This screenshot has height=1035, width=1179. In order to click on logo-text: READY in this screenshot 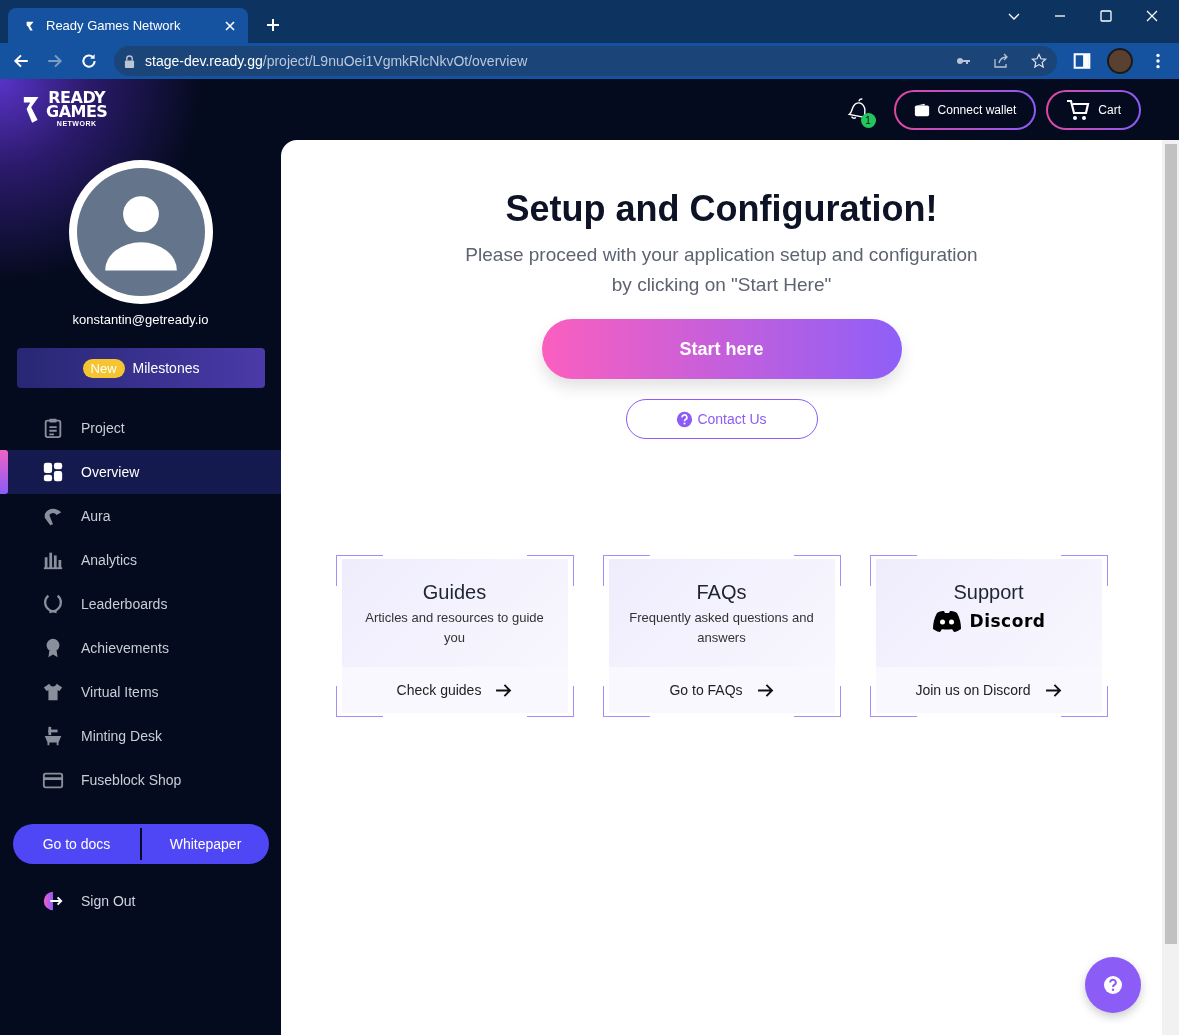, I will do `click(77, 98)`.